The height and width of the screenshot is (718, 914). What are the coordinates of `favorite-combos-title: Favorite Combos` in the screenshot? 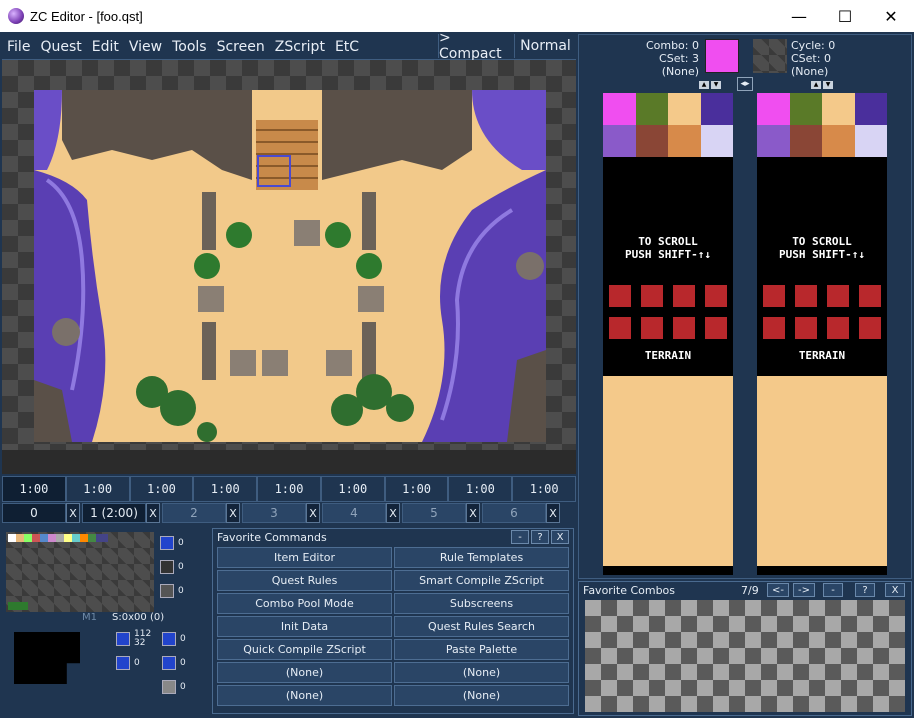 It's located at (629, 590).